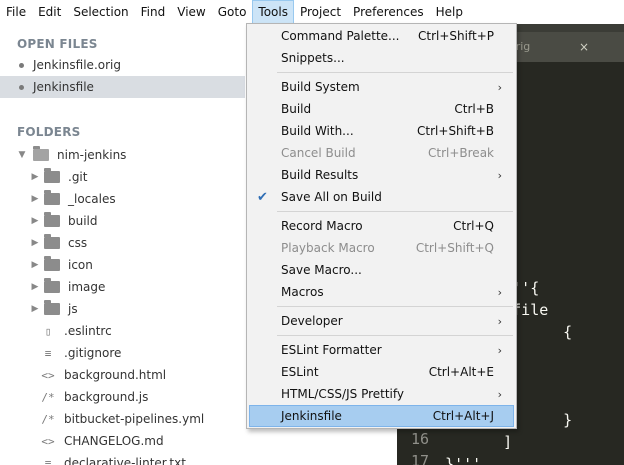 The image size is (624, 465). What do you see at coordinates (22, 155) in the screenshot?
I see `chevron-down-icon: ▼` at bounding box center [22, 155].